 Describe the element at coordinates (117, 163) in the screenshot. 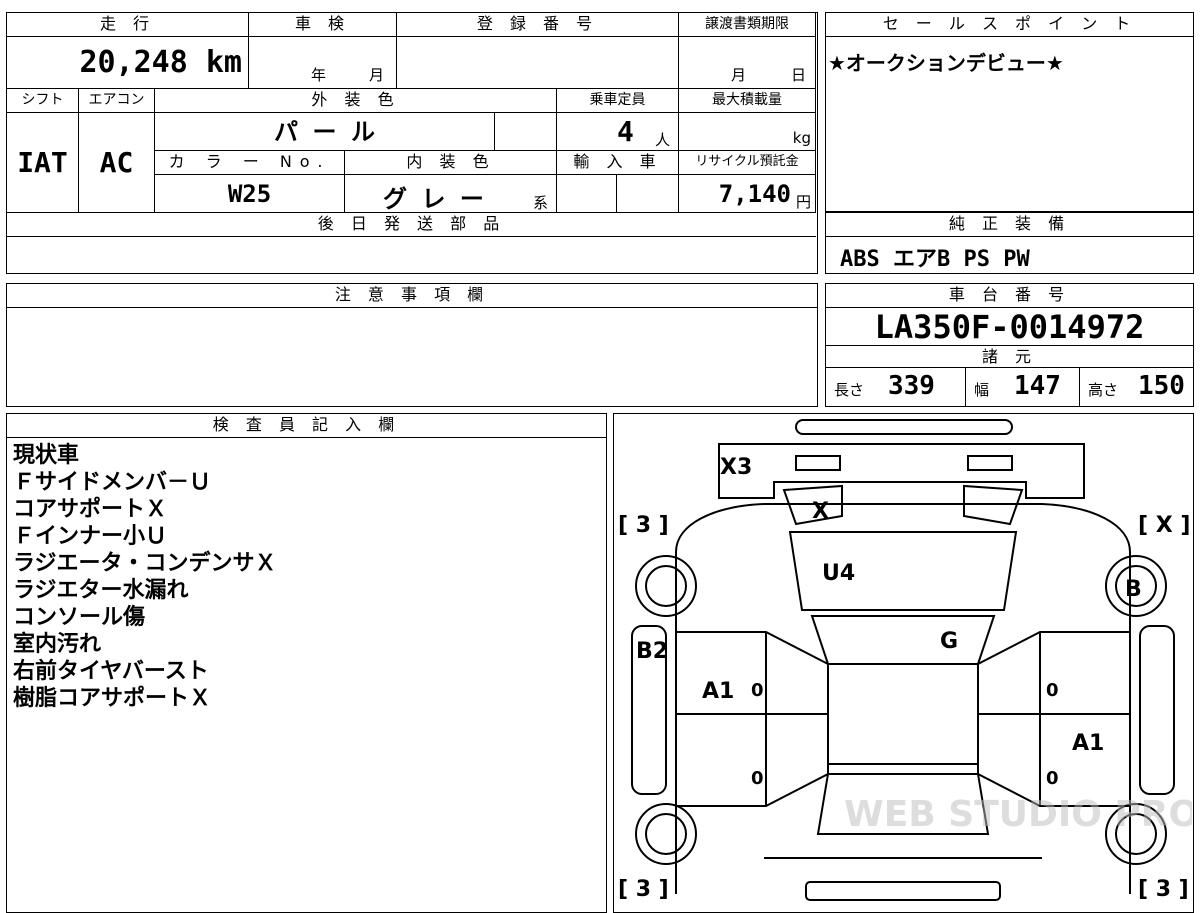

I see `aircon-value: AC` at that location.